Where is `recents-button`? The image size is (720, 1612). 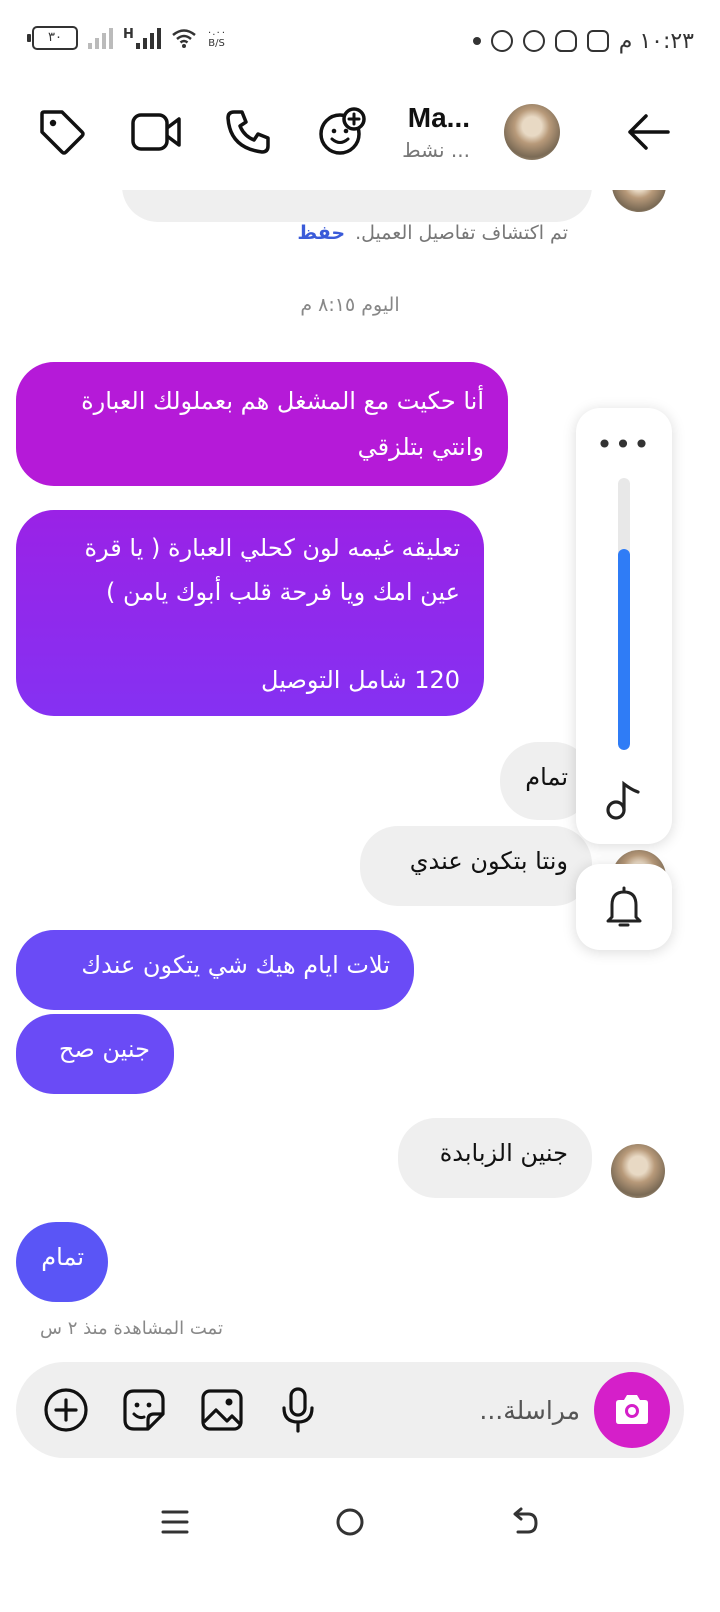
recents-button is located at coordinates (175, 1522).